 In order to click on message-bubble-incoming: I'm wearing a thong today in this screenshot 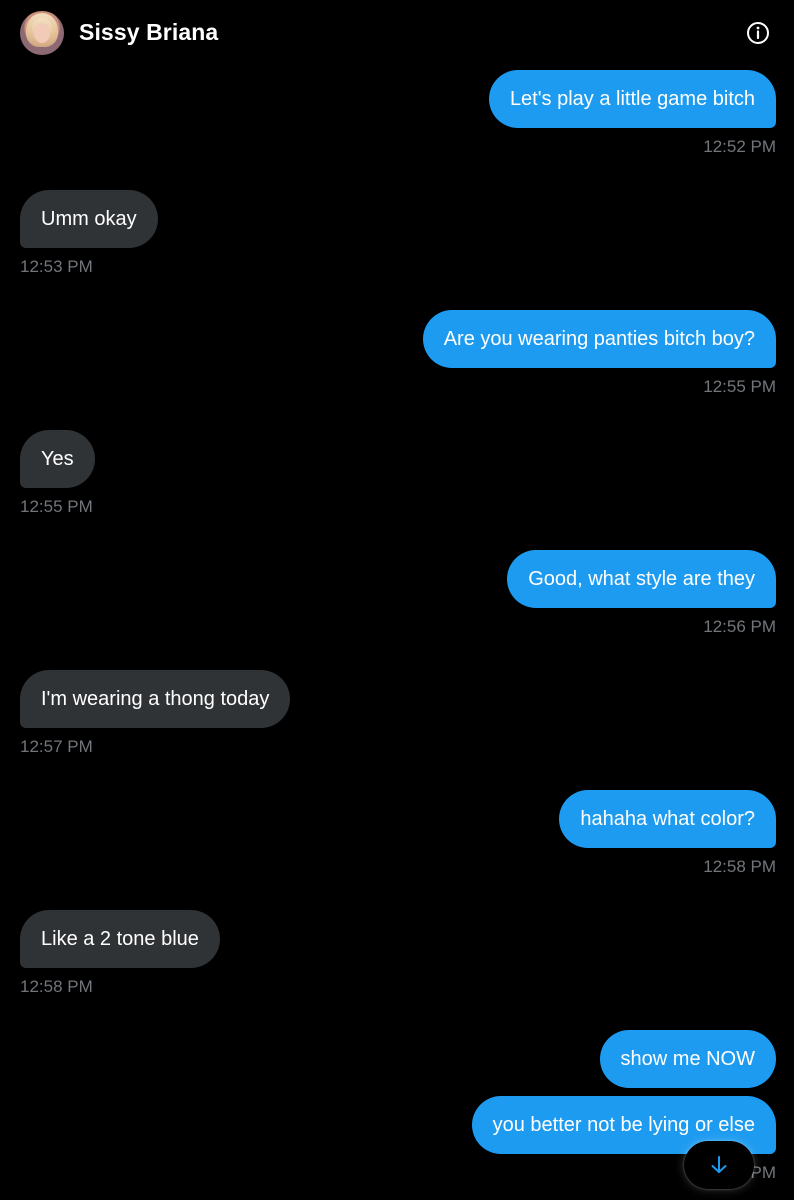, I will do `click(155, 699)`.